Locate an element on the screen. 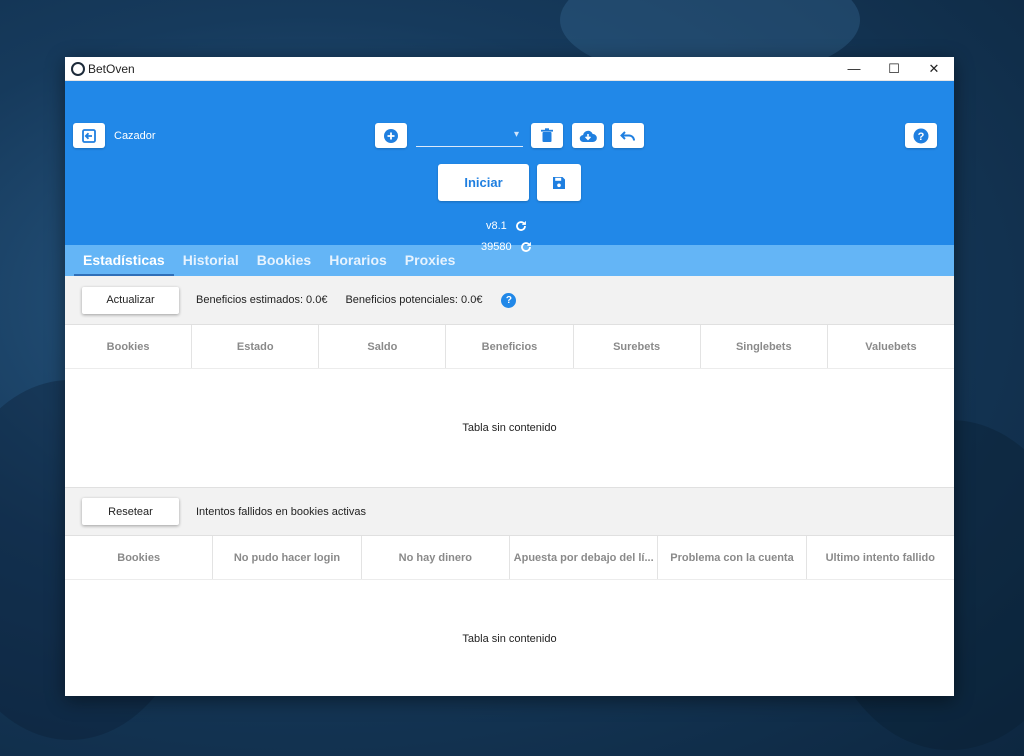  tab-proxies: Proxies is located at coordinates (430, 264).